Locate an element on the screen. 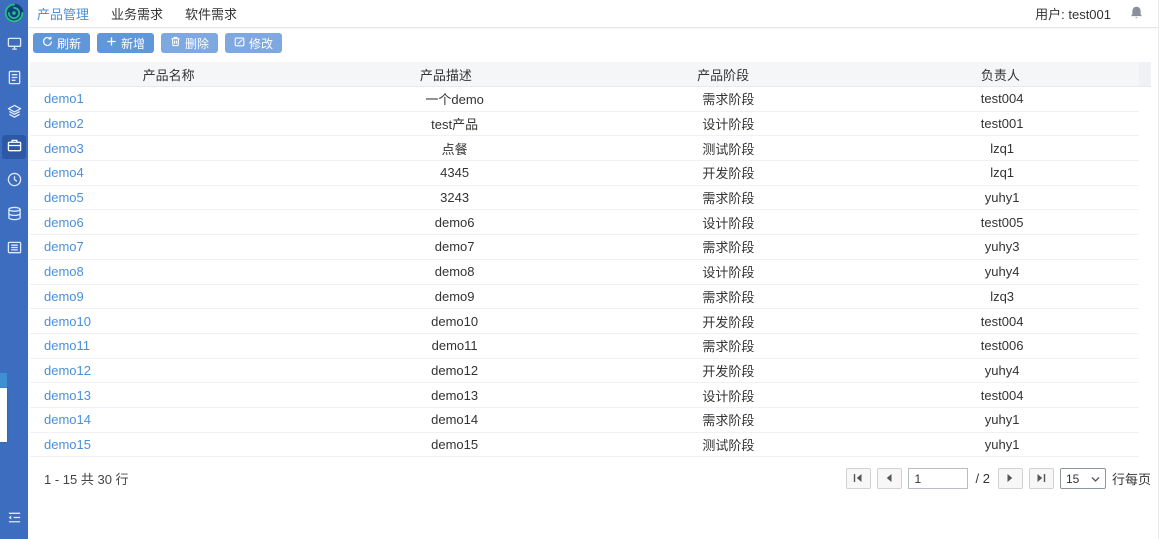 The image size is (1159, 539). table-cell: demo9 is located at coordinates (454, 296).